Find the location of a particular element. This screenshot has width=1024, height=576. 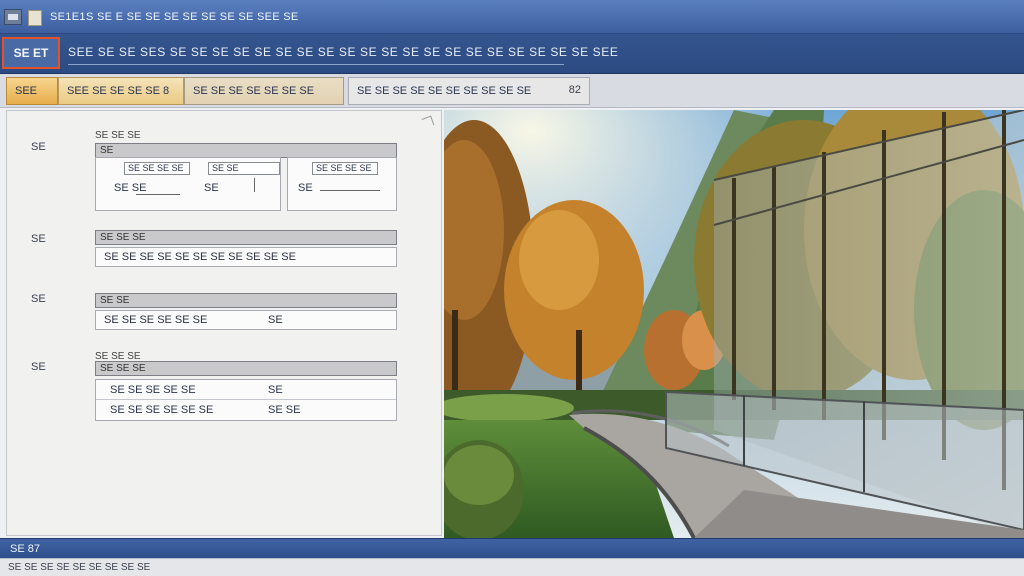

header-menu-button: SE ET is located at coordinates (31, 53).